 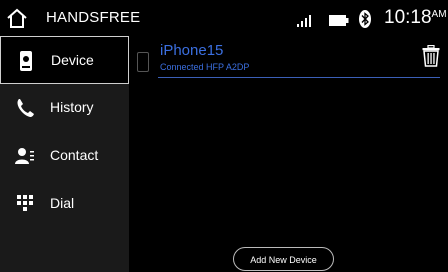 I want to click on sidebar-item-history: History, so click(x=64, y=108).